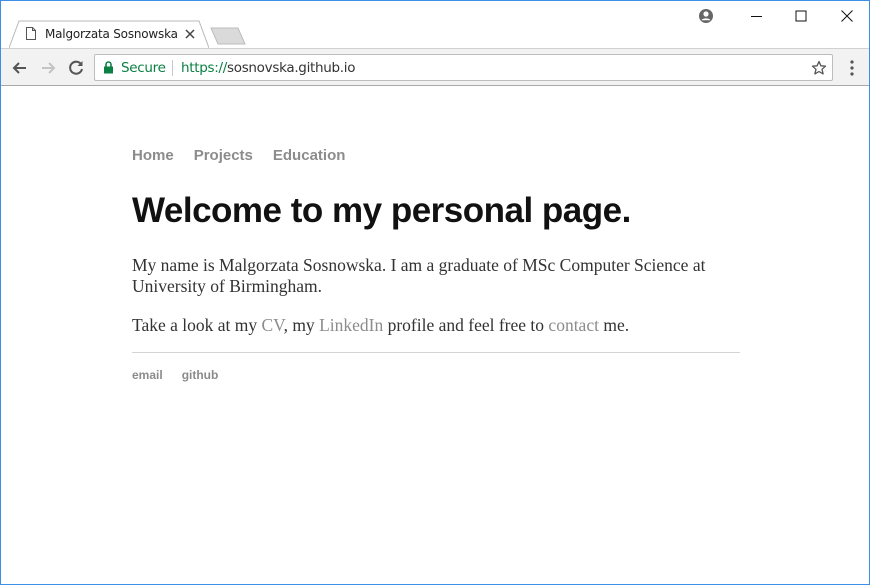 The image size is (870, 585). Describe the element at coordinates (20, 68) in the screenshot. I see `back-icon` at that location.